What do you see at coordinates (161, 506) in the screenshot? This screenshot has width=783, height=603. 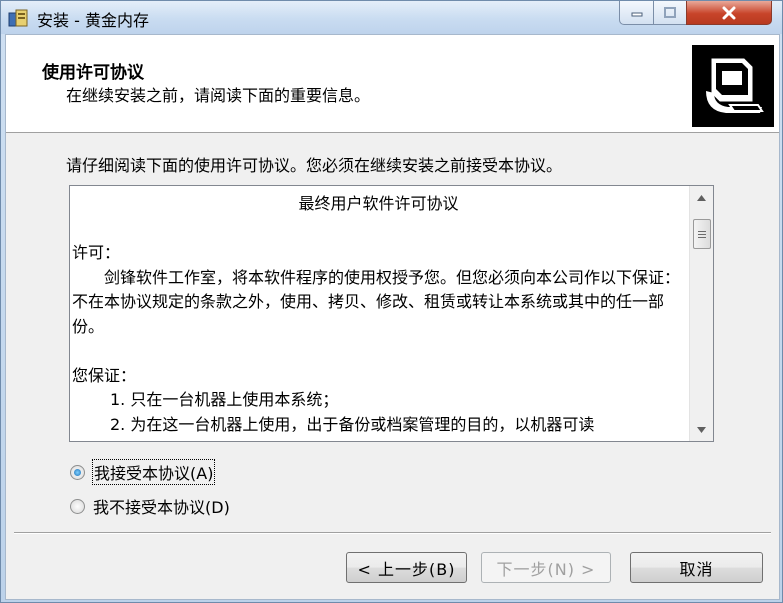 I see `decline-label: 我不接受本协议(D)` at bounding box center [161, 506].